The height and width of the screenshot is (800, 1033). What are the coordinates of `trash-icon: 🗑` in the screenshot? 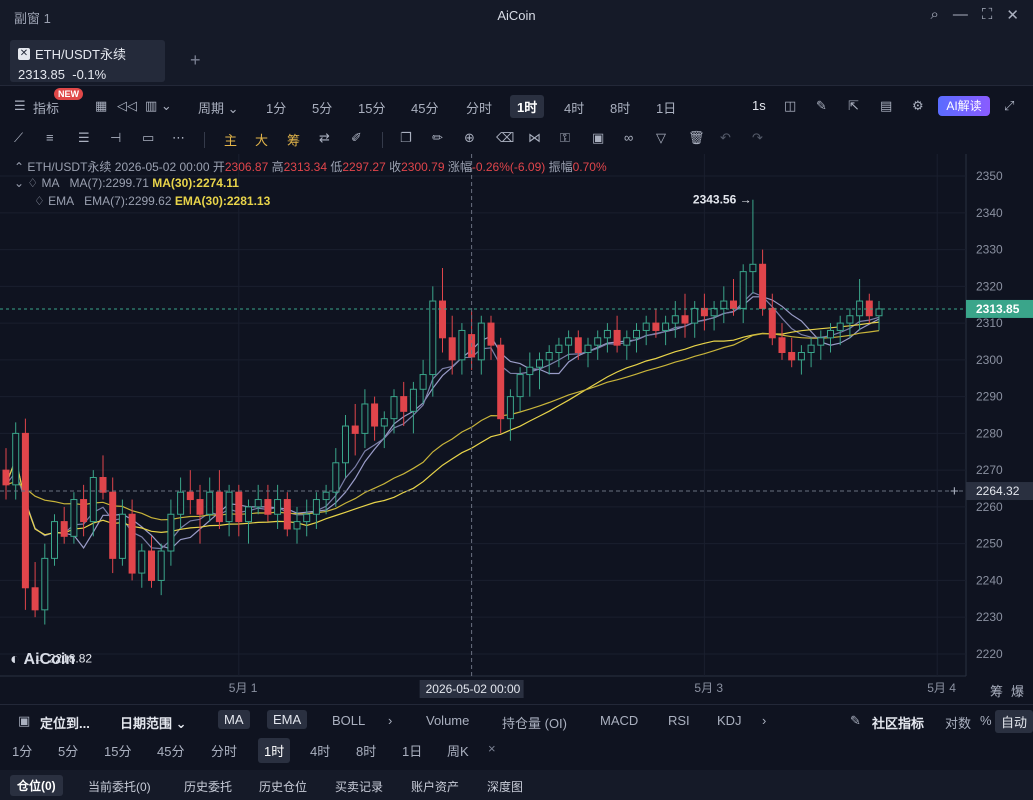 It's located at (696, 138).